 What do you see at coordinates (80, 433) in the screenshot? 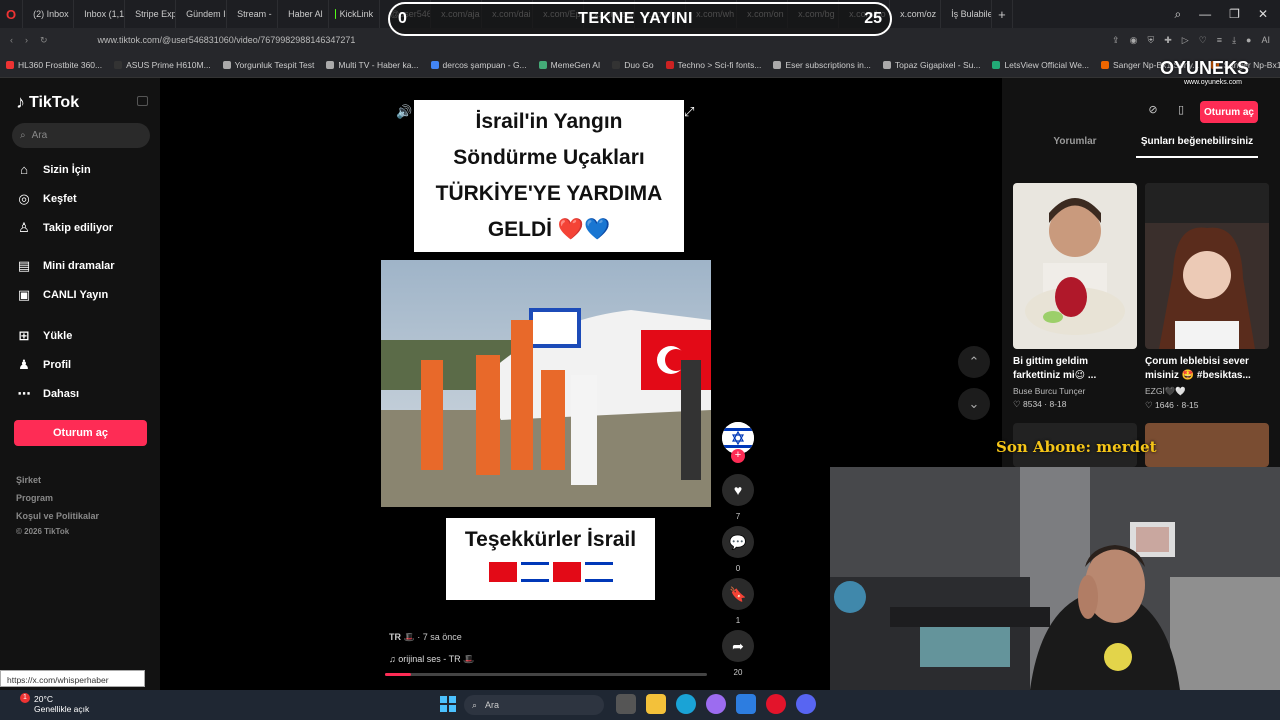
I see `login-button: Oturum aç` at bounding box center [80, 433].